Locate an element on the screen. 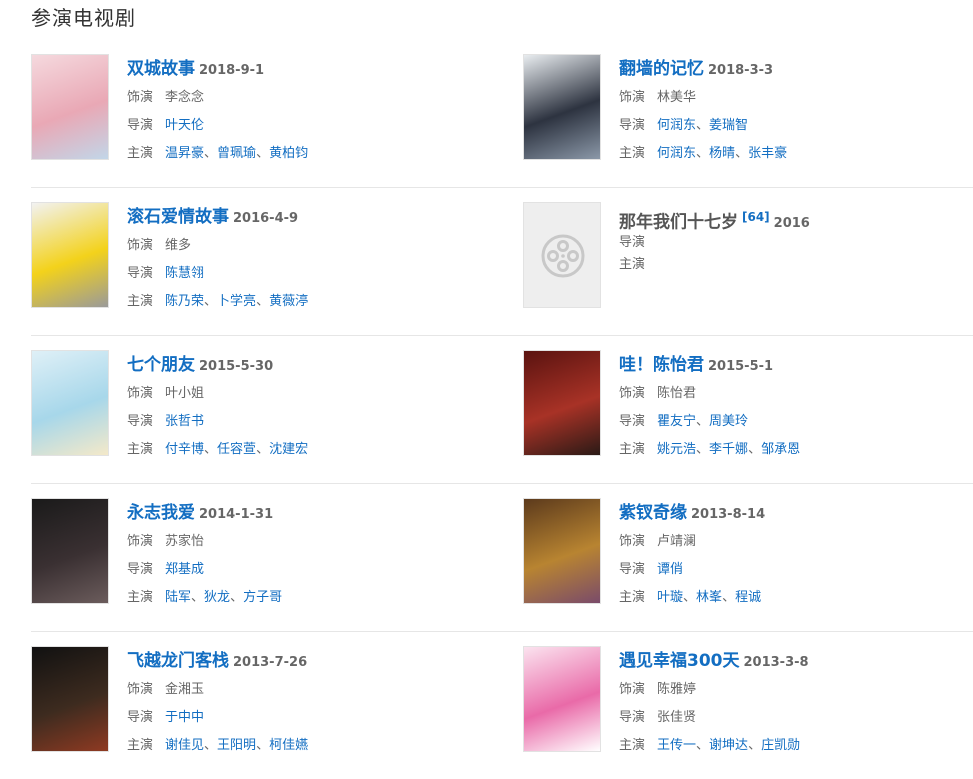 The width and height of the screenshot is (973, 779). drama-date: 2018-3-3 is located at coordinates (741, 70).